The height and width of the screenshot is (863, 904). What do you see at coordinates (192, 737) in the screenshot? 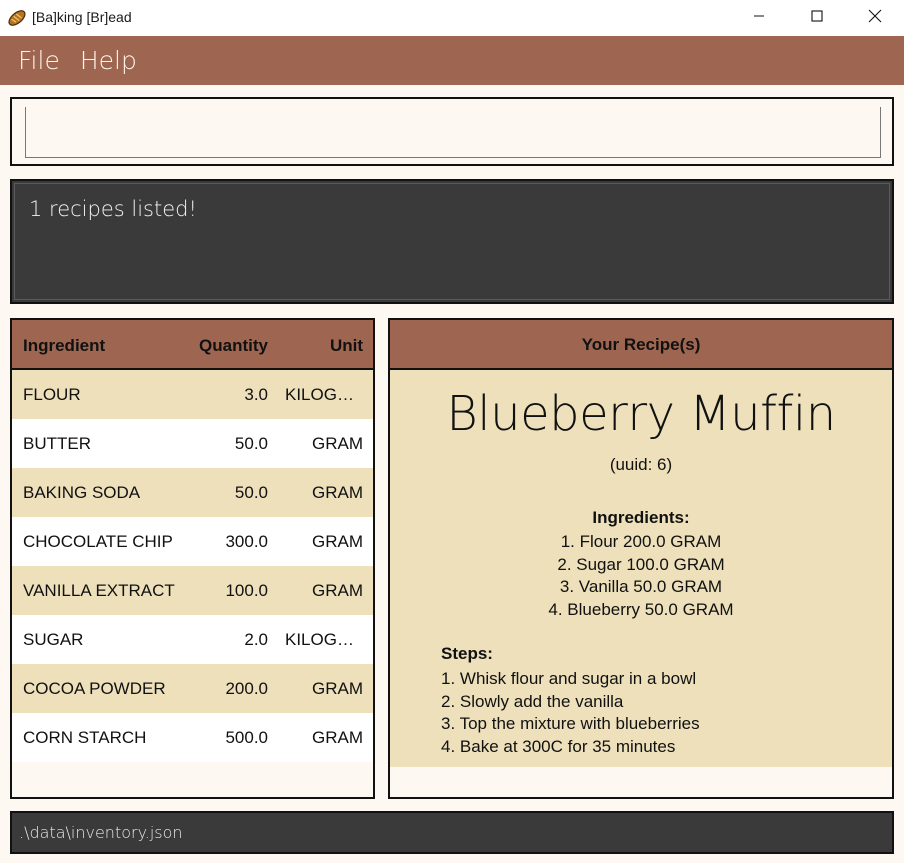
I see `table-row: CORN STARCH 500.0 GRAM` at bounding box center [192, 737].